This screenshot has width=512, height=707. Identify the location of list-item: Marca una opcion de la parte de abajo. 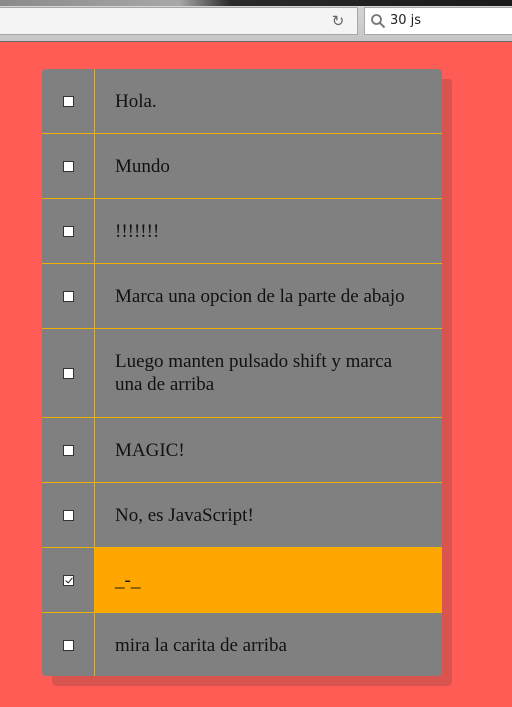
(242, 296).